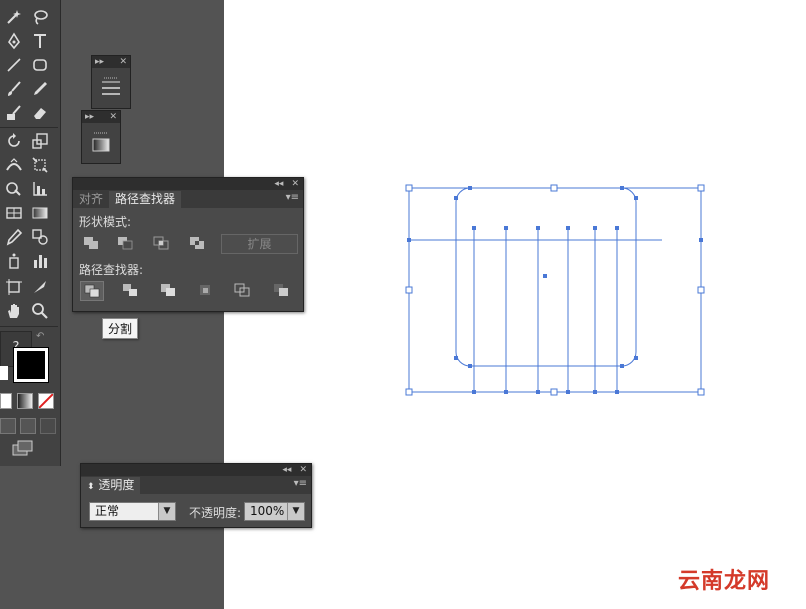 The width and height of the screenshot is (806, 609). Describe the element at coordinates (14, 261) in the screenshot. I see `symbol-sprayer-icon` at that location.